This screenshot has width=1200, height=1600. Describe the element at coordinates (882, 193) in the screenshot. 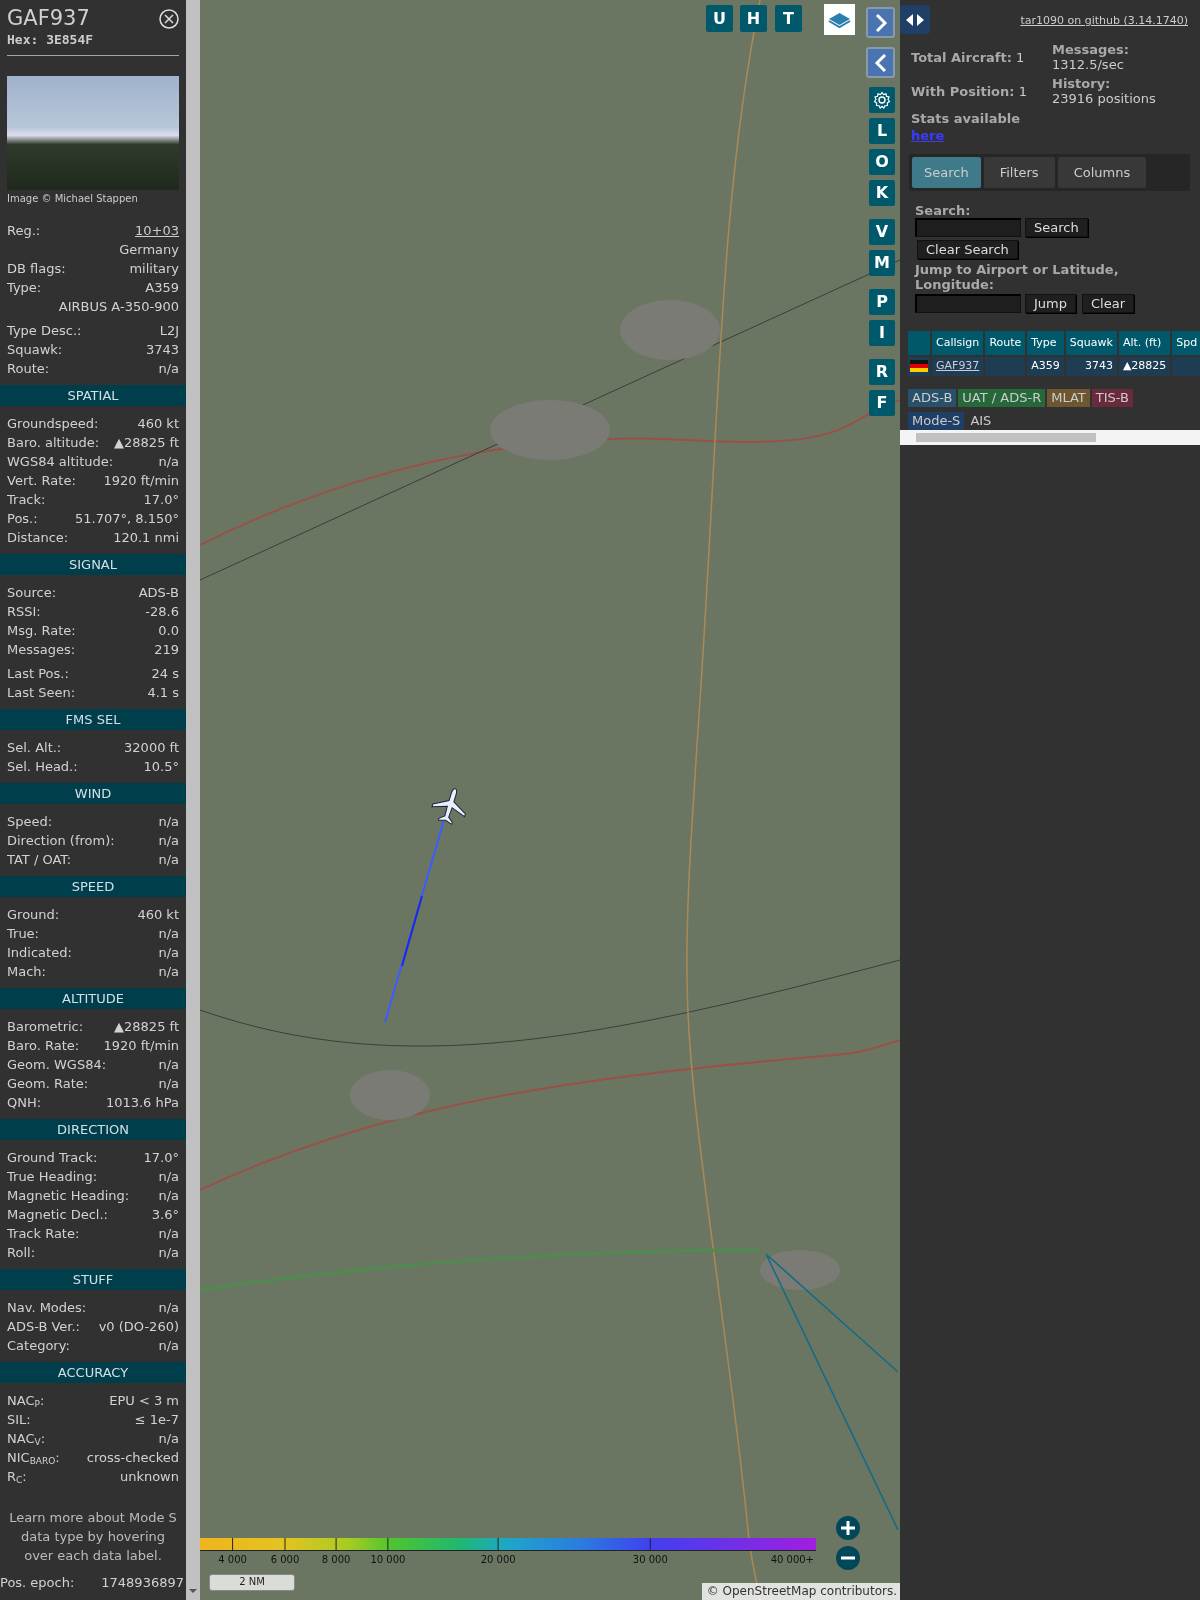

I see `map-toggle-button: K` at that location.